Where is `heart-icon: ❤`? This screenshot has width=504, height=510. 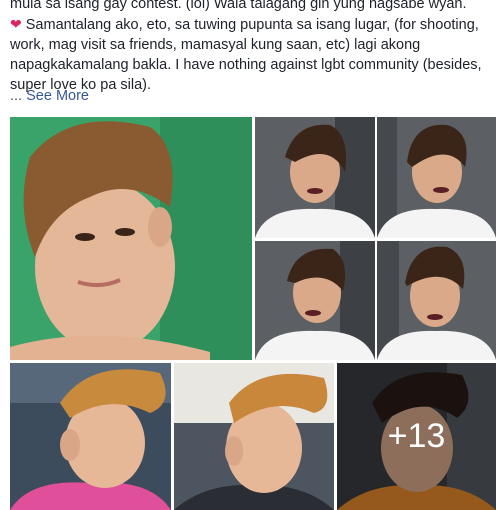 heart-icon: ❤ is located at coordinates (16, 24).